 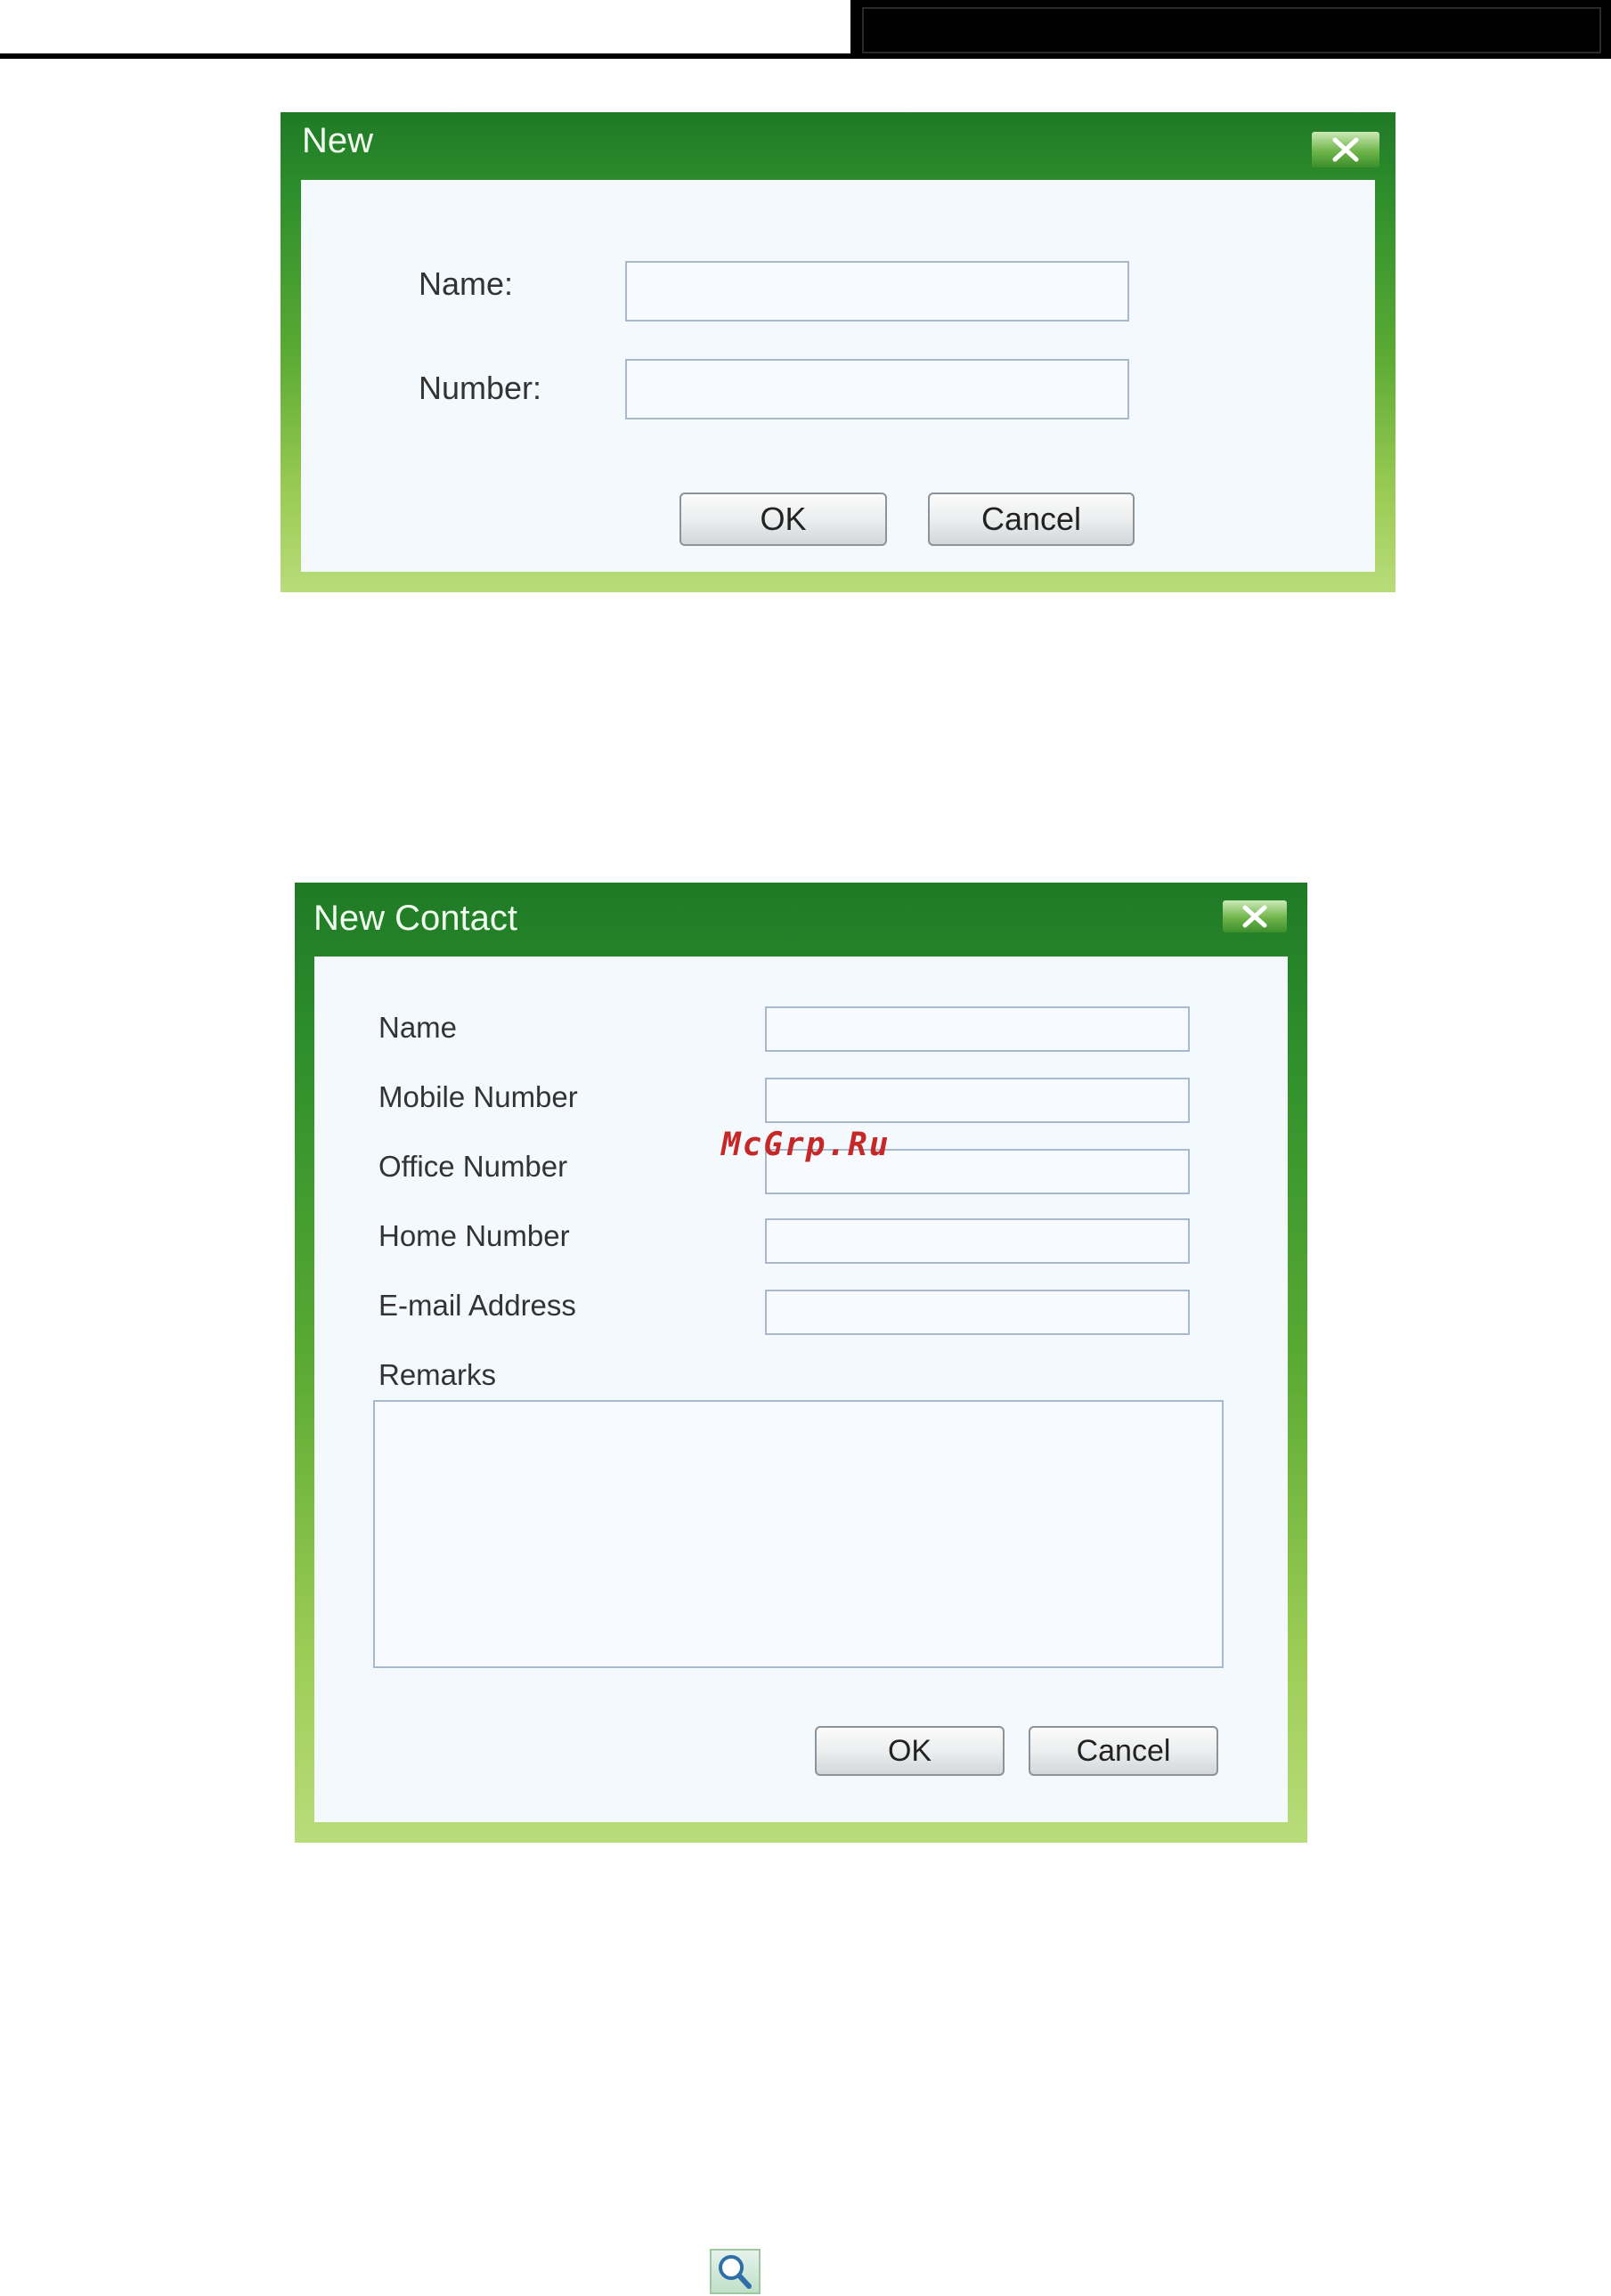 What do you see at coordinates (477, 1305) in the screenshot?
I see `email-address-label: E-mail Address` at bounding box center [477, 1305].